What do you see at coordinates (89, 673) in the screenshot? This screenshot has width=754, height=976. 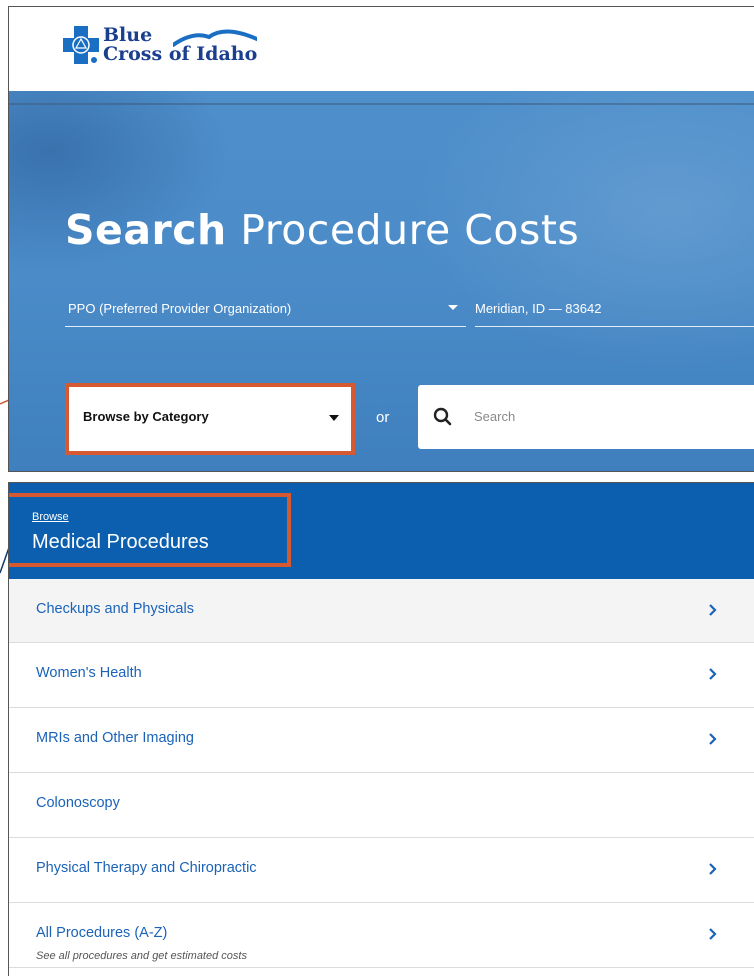 I see `list-item-label: Women's Health` at bounding box center [89, 673].